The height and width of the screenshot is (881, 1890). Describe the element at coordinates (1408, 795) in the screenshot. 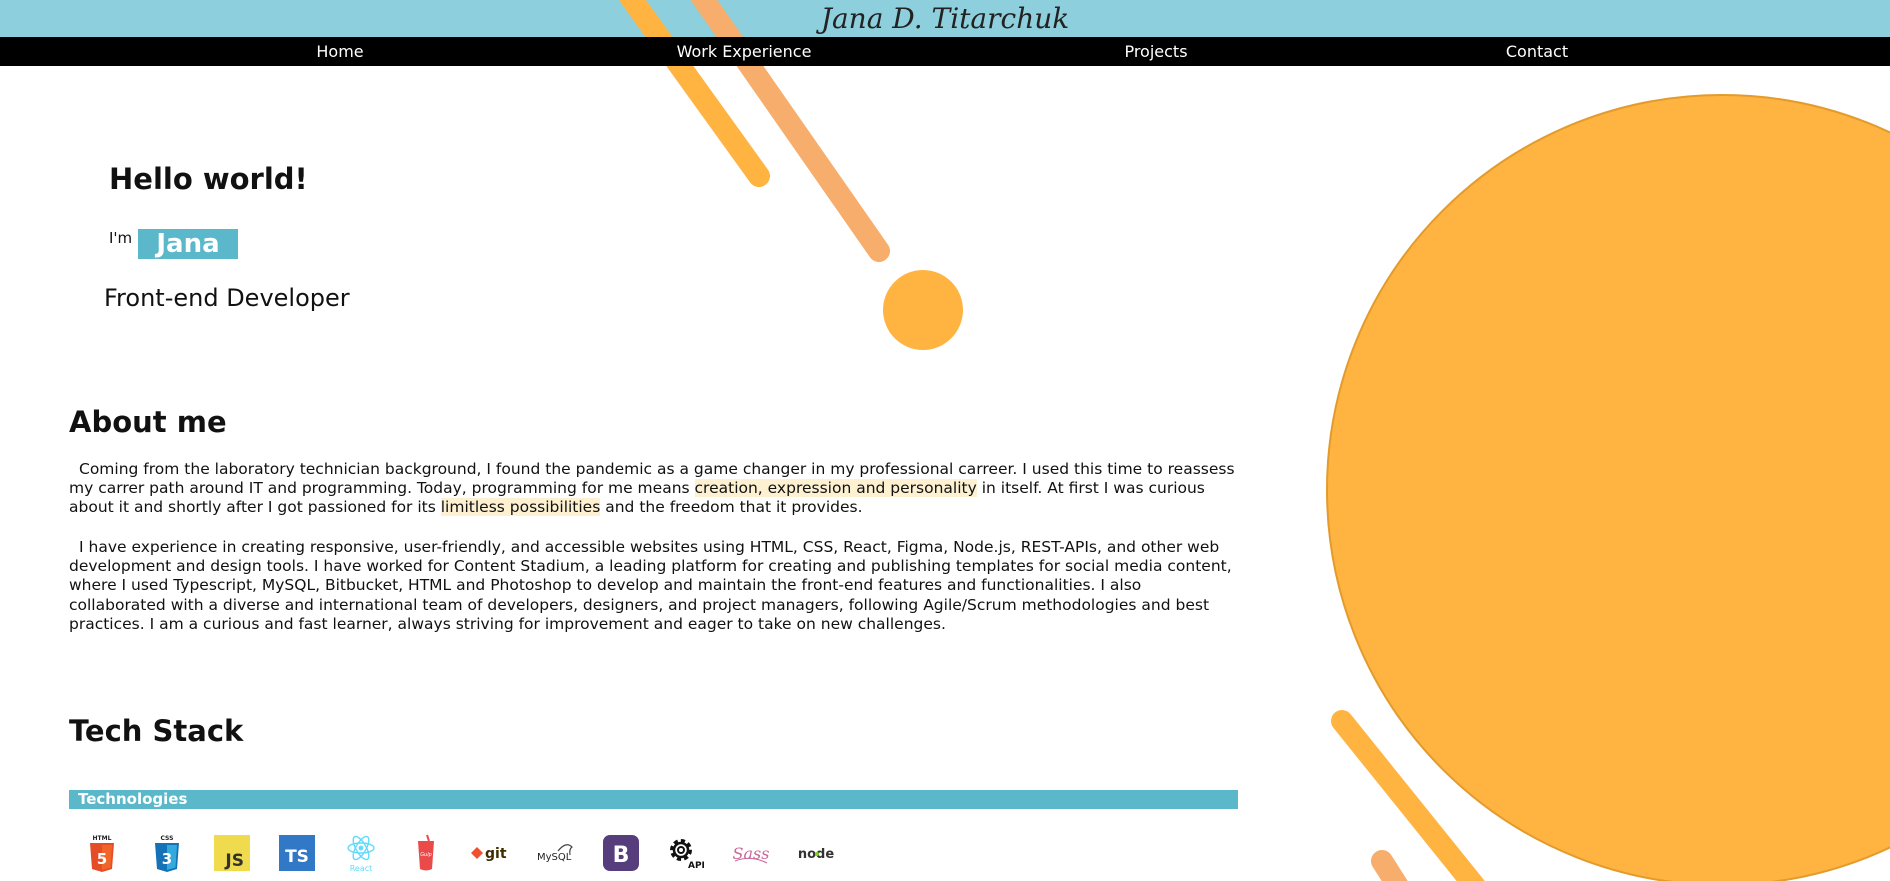

I see `decor-stripe-lower` at that location.